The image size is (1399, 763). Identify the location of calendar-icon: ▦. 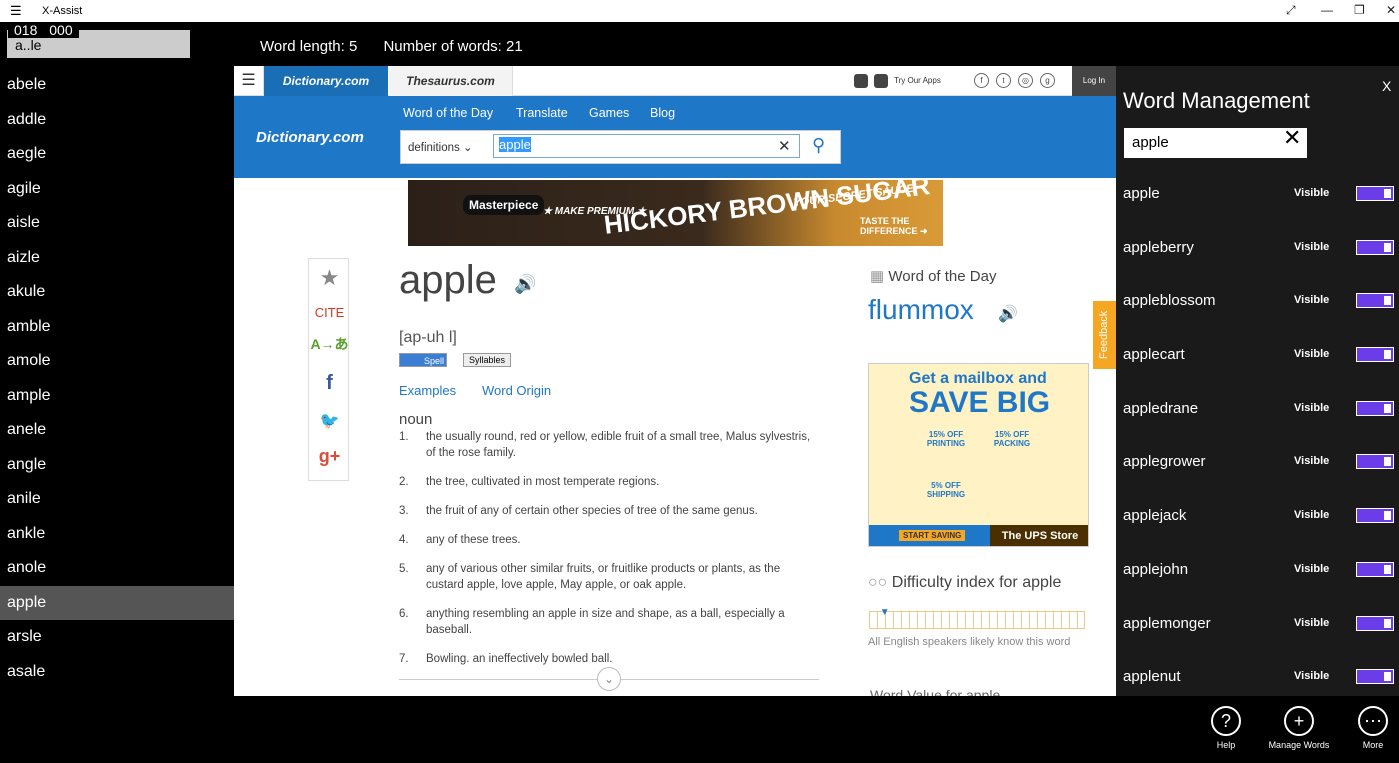
(879, 276).